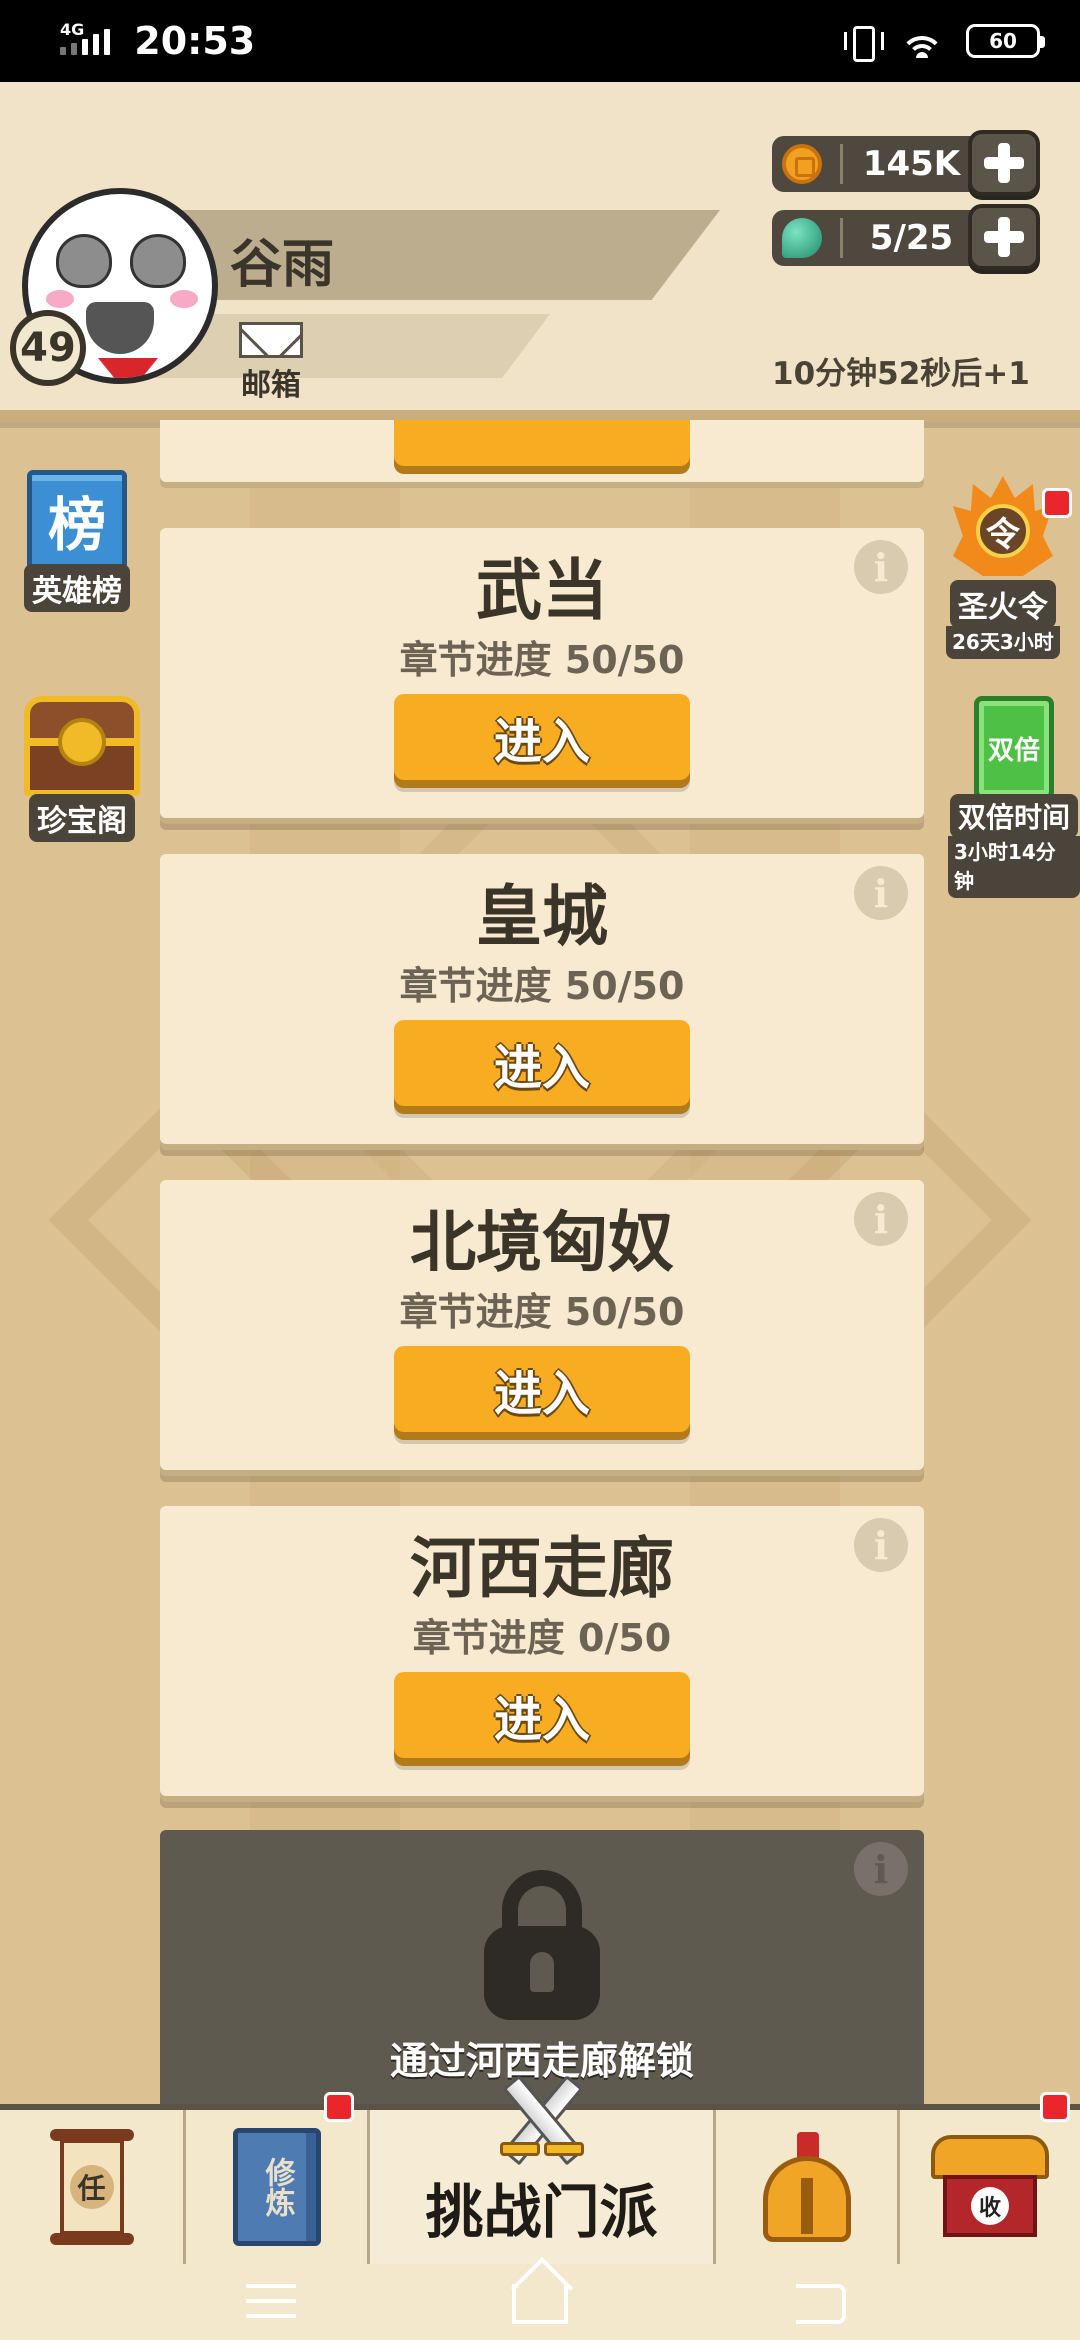 The image size is (1080, 2340). Describe the element at coordinates (195, 41) in the screenshot. I see `clock: 20:53` at that location.